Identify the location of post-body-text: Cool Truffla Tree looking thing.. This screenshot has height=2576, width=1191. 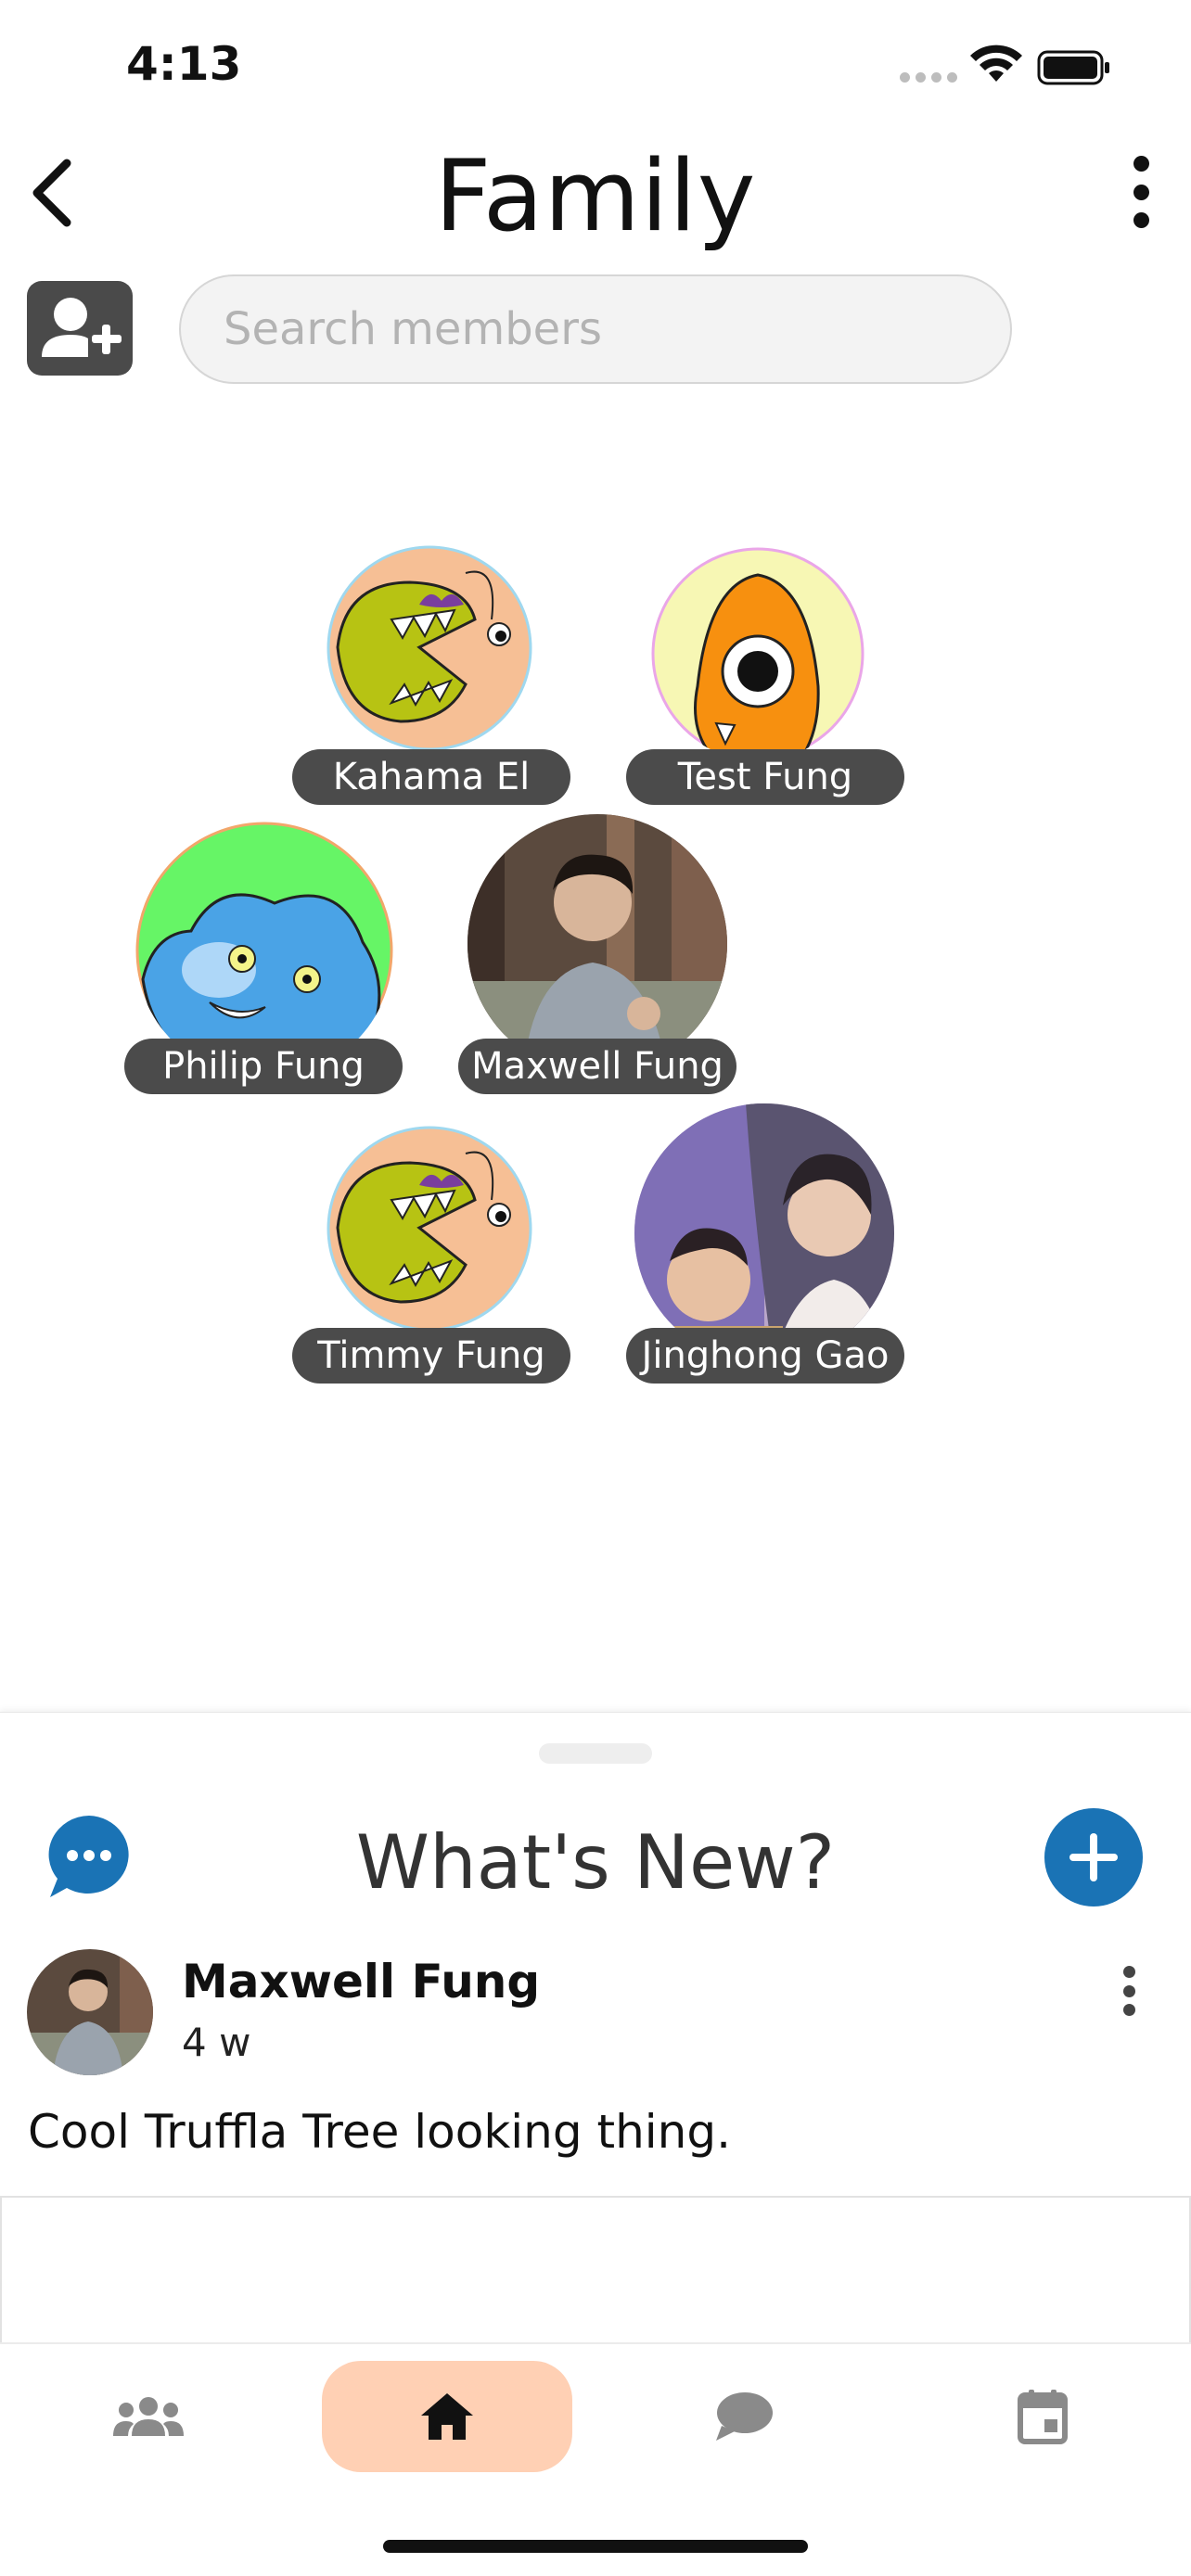
(380, 2132).